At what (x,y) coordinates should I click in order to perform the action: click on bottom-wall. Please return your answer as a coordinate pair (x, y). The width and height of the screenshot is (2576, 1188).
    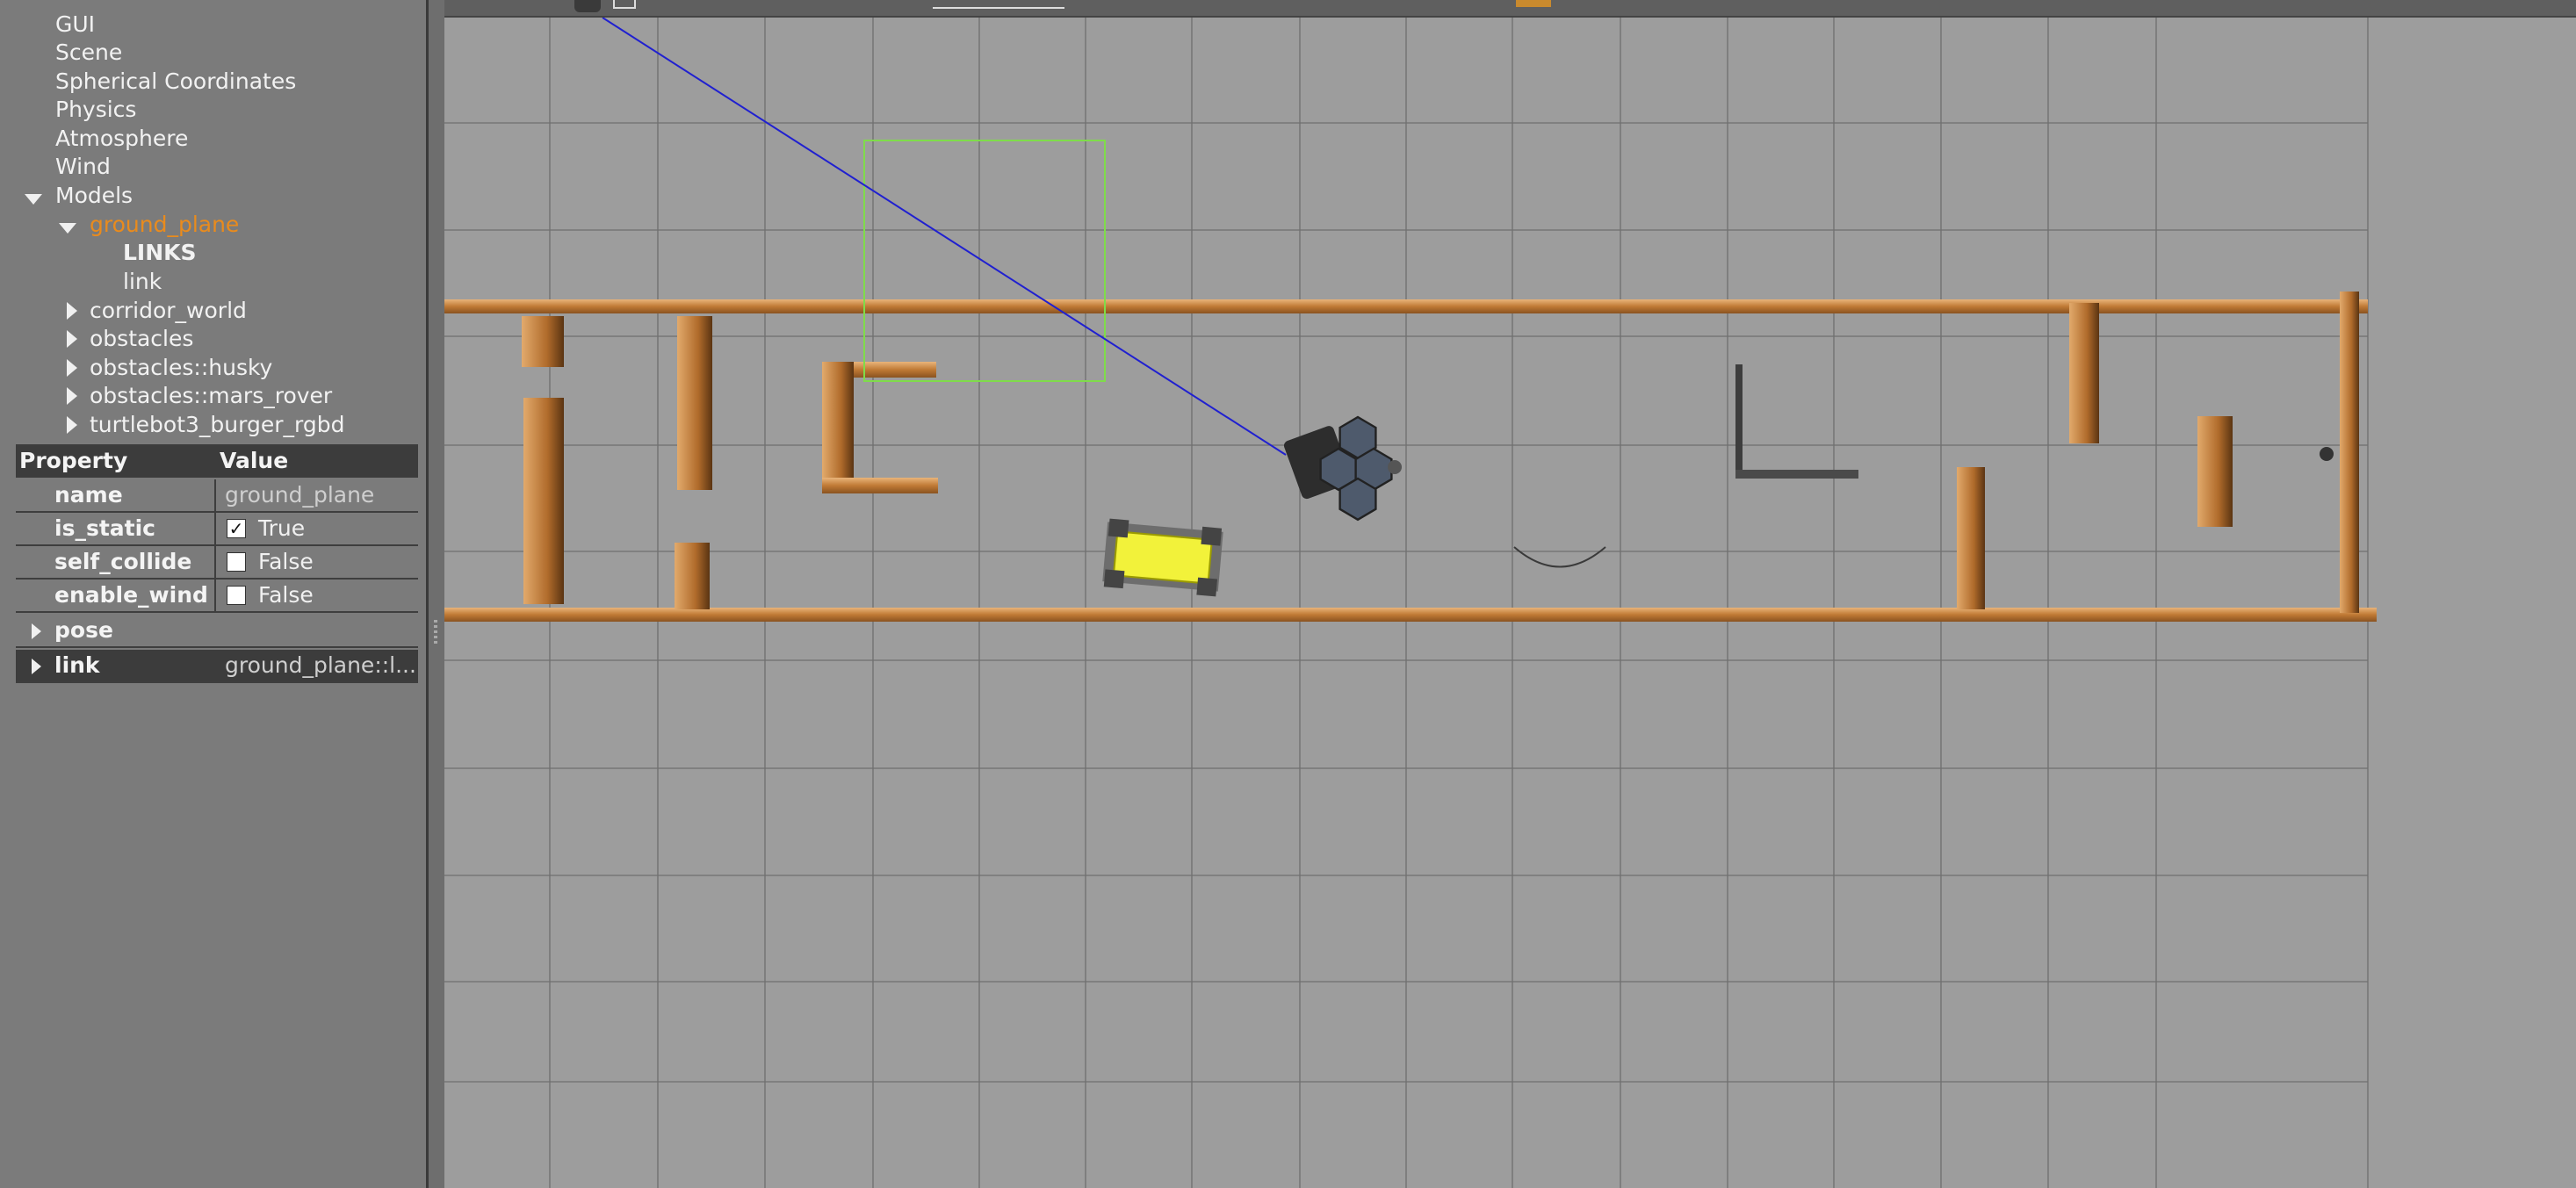
    Looking at the image, I should click on (1410, 615).